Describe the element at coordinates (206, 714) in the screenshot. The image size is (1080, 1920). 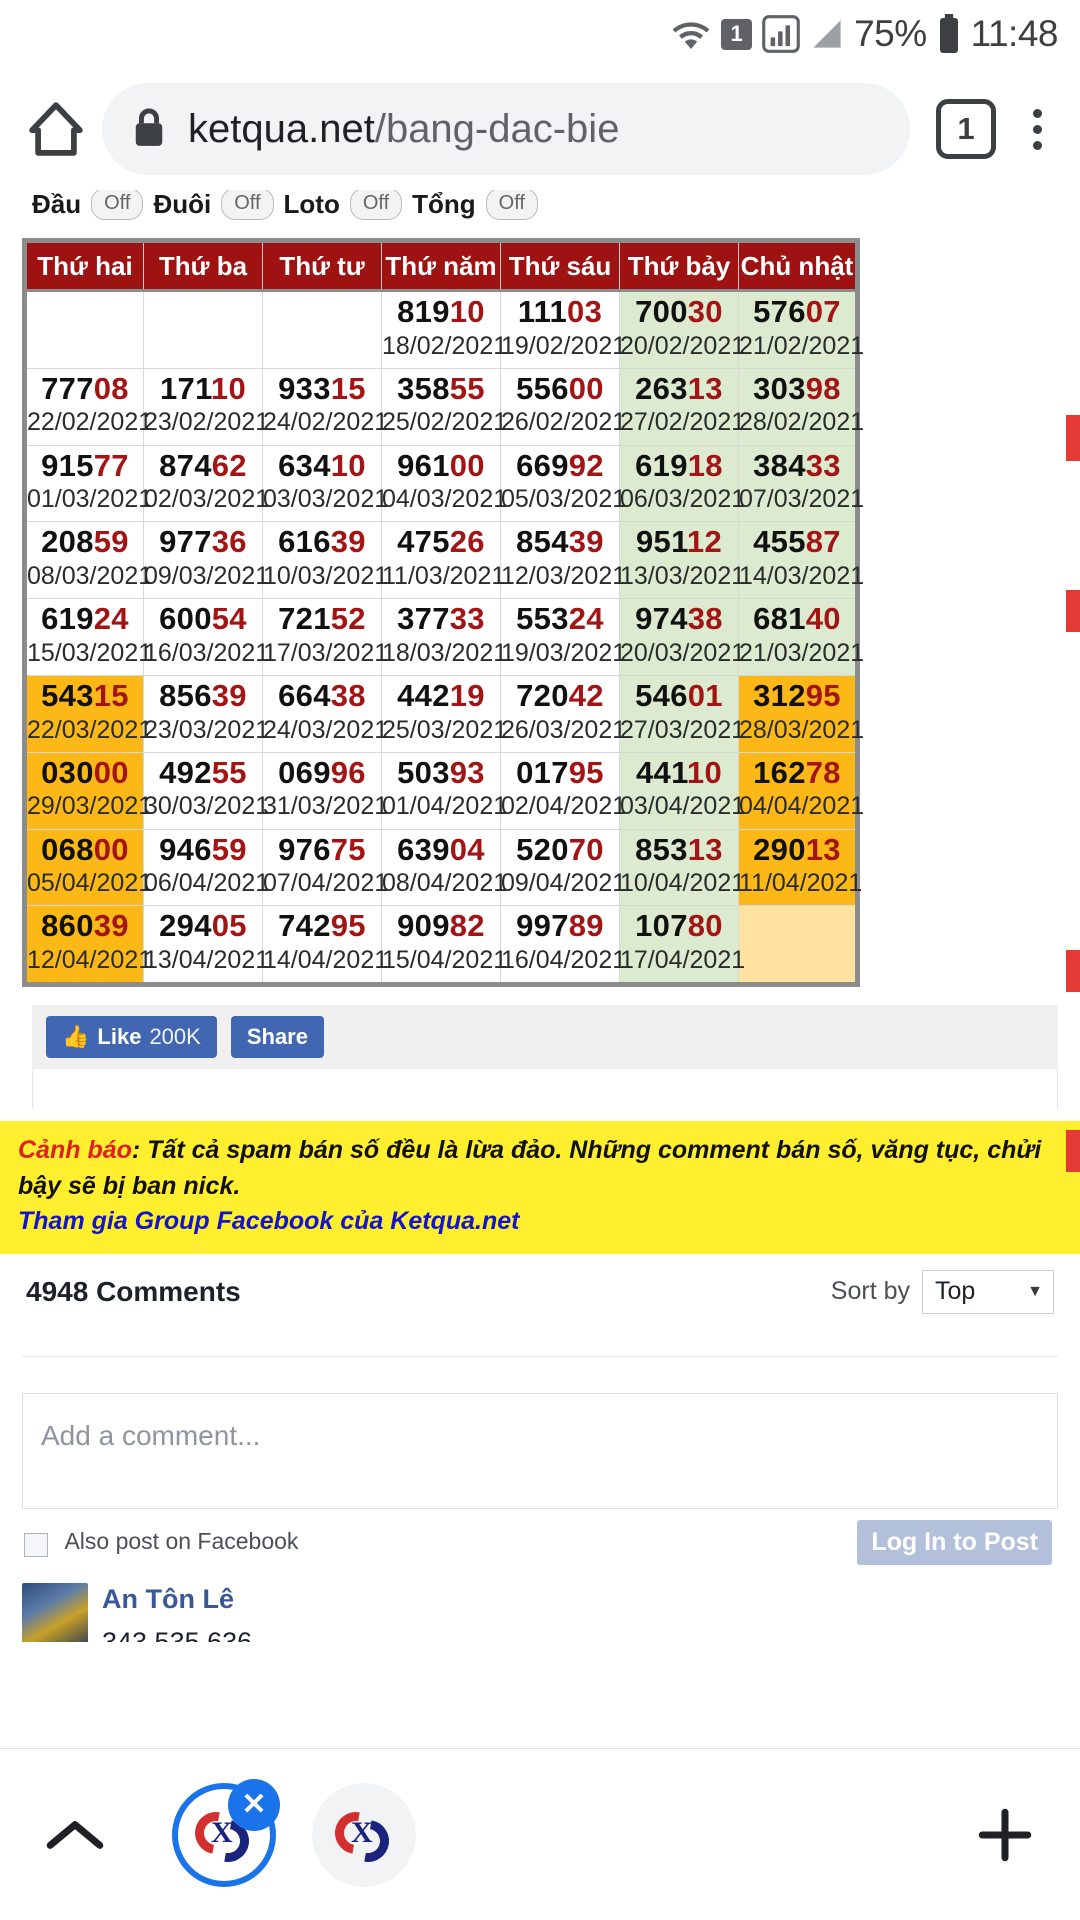
I see `table-cell: 85639 23/03/2021` at that location.